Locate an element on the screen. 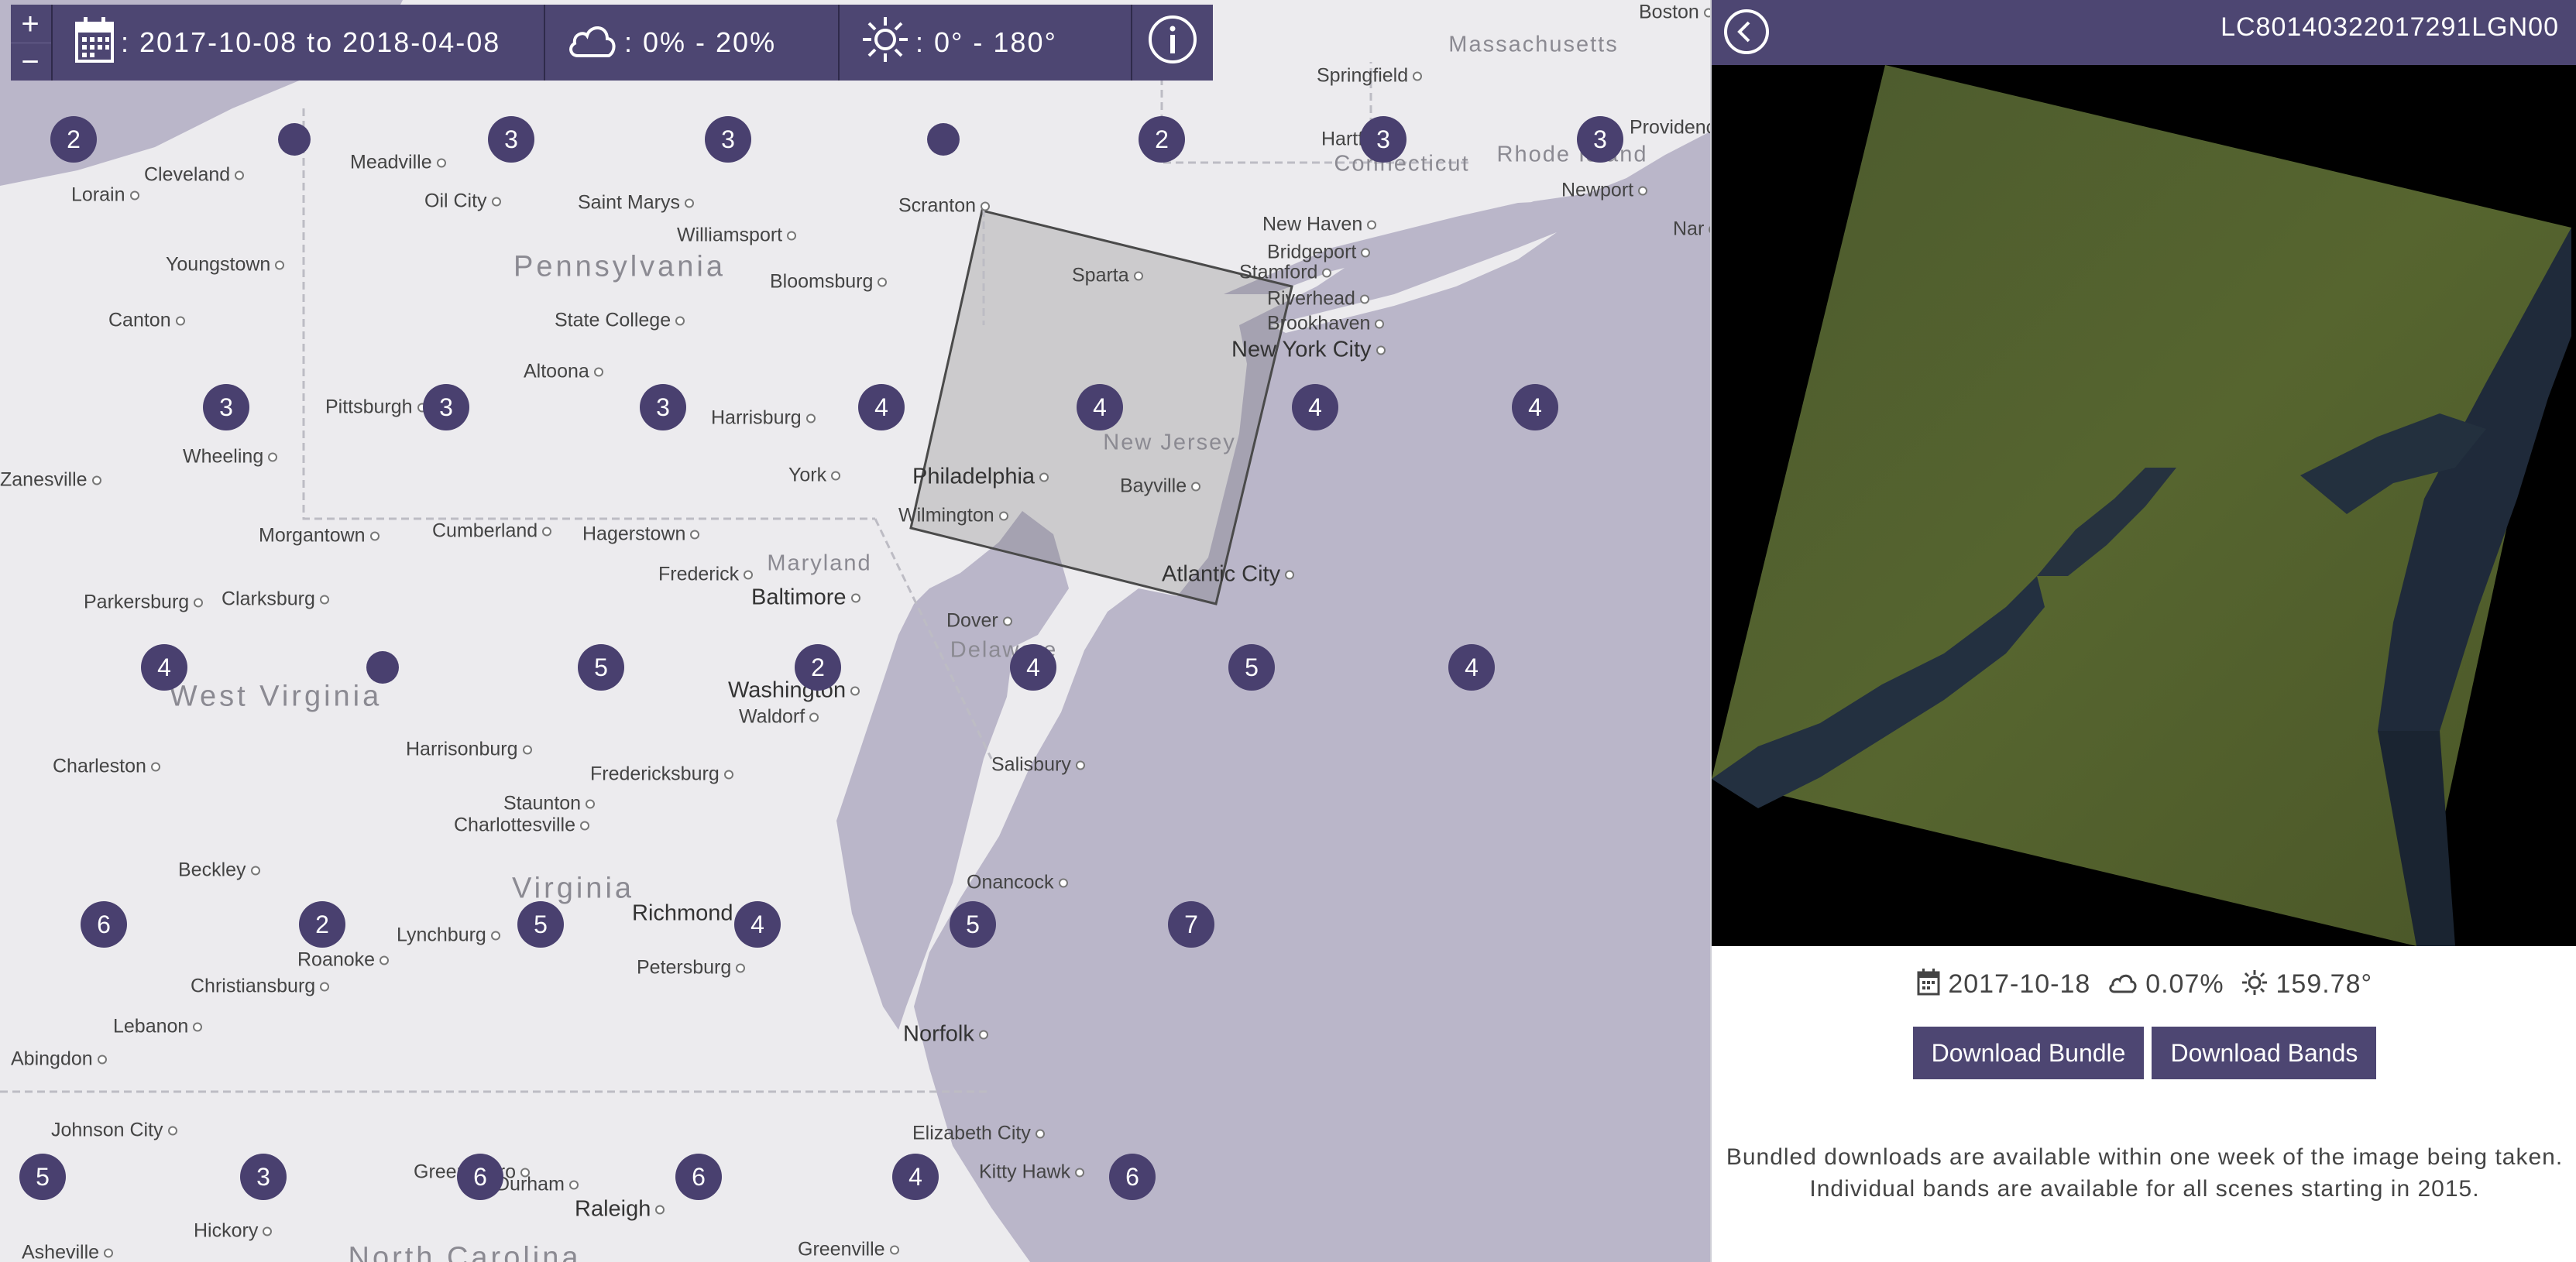 The image size is (2576, 1262). city-name: Dover is located at coordinates (972, 620).